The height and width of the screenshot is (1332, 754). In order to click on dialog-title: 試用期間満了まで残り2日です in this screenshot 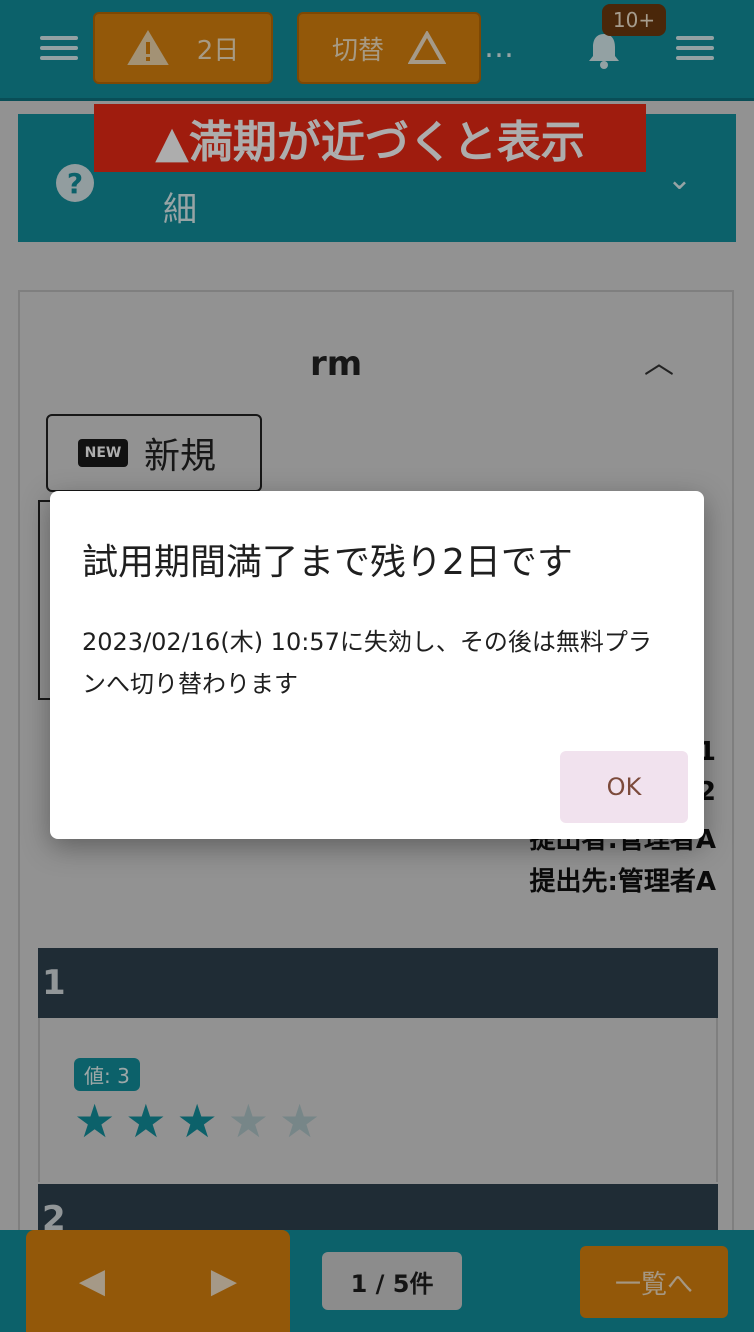, I will do `click(327, 562)`.